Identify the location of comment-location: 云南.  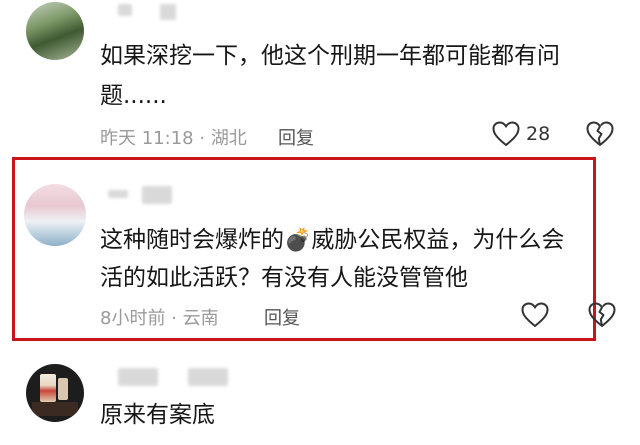
(200, 318).